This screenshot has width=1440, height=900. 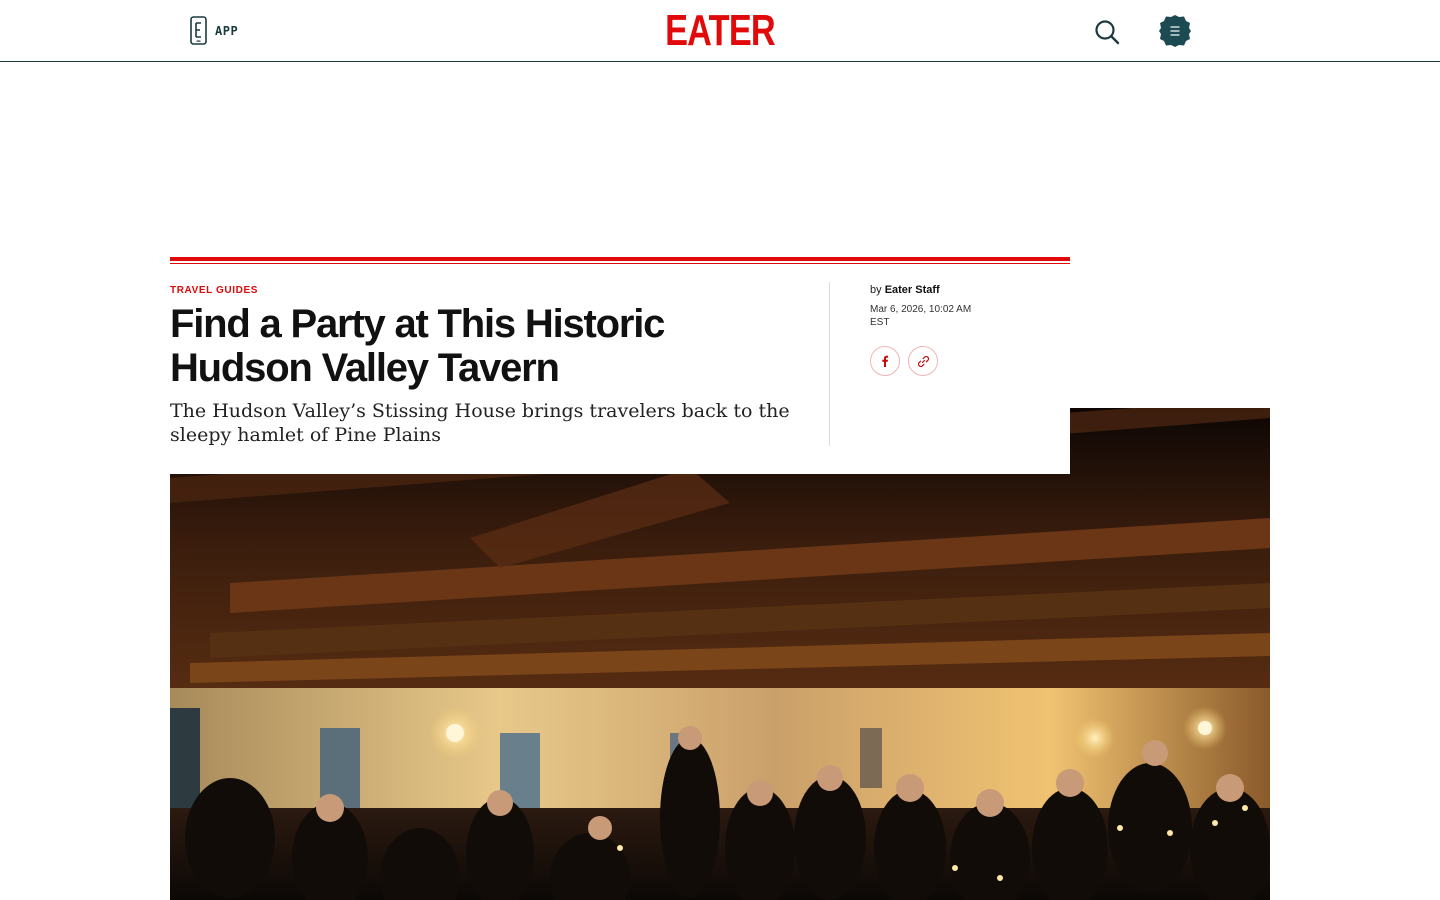 I want to click on share-facebook-button, so click(x=885, y=361).